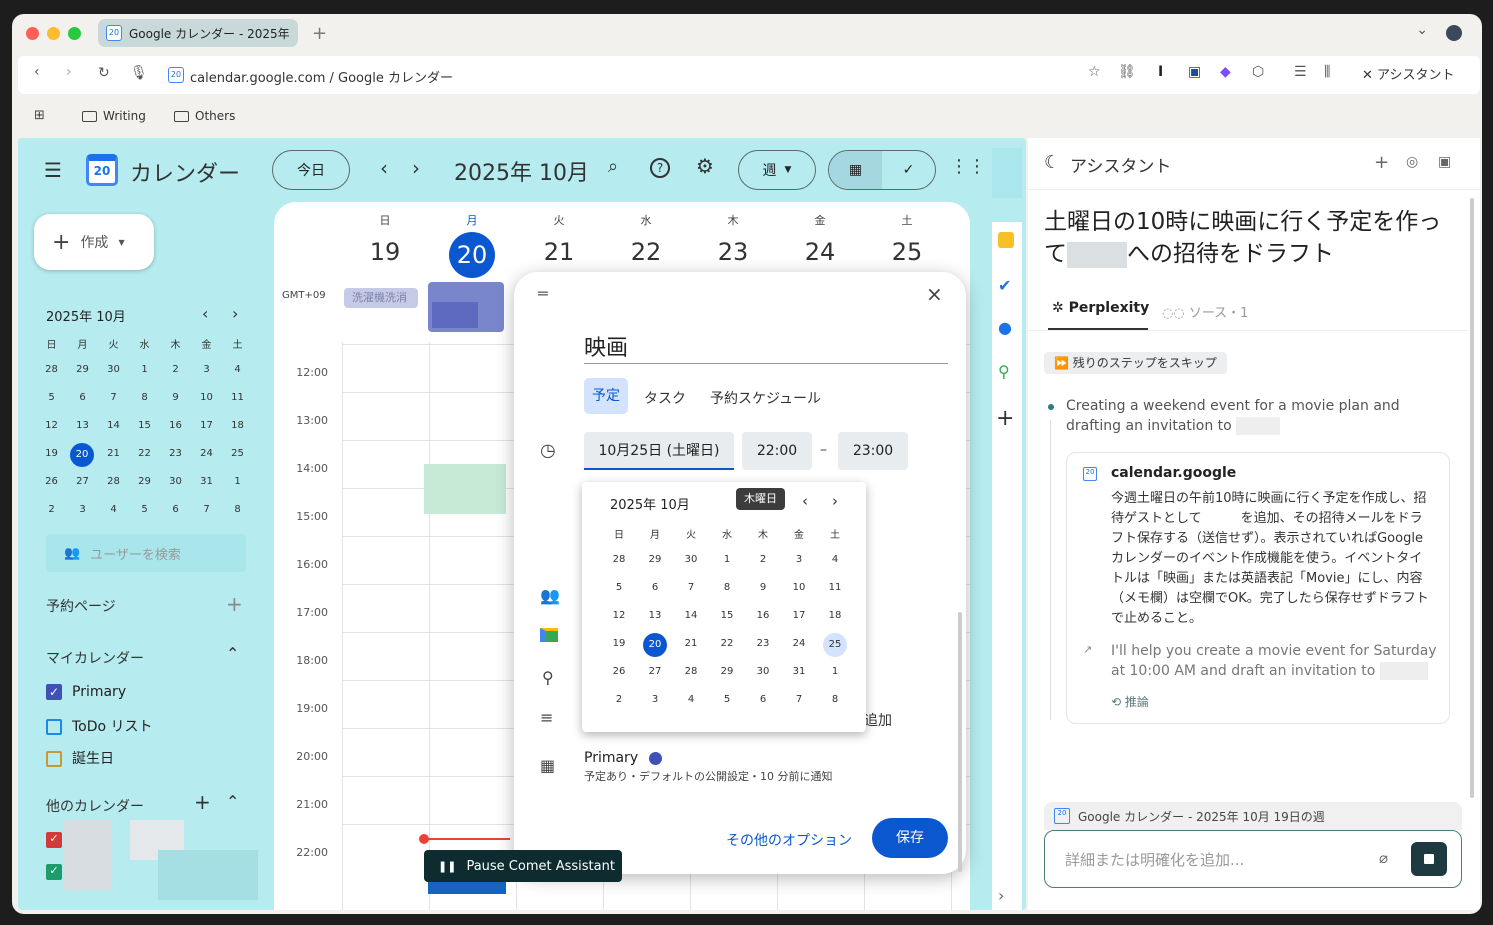  What do you see at coordinates (94, 242) in the screenshot?
I see `create-button: + 作成 ▼` at bounding box center [94, 242].